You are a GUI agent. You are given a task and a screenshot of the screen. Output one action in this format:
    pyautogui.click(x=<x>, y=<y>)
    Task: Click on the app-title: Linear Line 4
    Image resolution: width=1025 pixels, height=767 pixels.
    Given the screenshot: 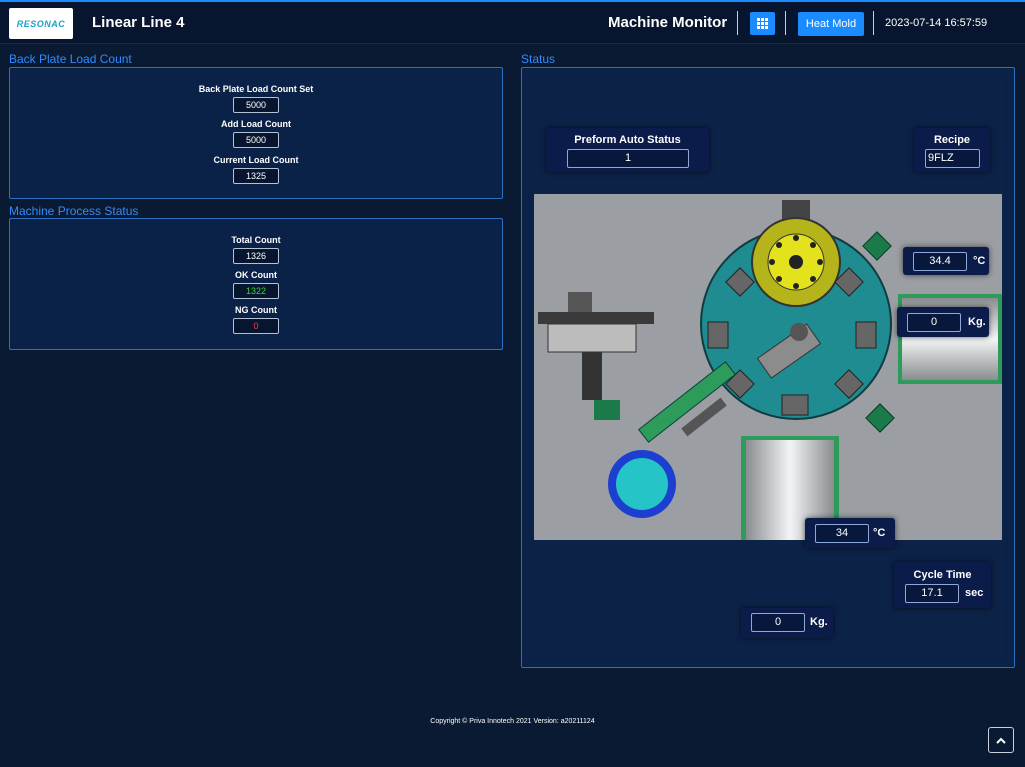 What is the action you would take?
    pyautogui.click(x=138, y=22)
    